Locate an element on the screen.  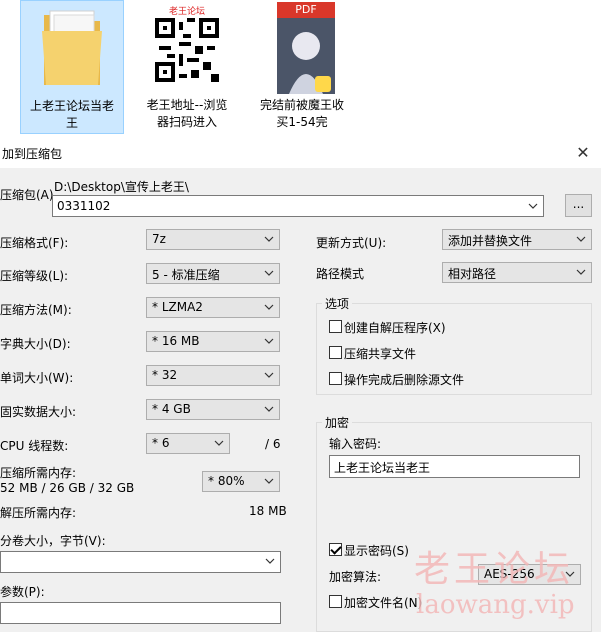
qr-code-icon: 老王论坛 is located at coordinates (187, 48).